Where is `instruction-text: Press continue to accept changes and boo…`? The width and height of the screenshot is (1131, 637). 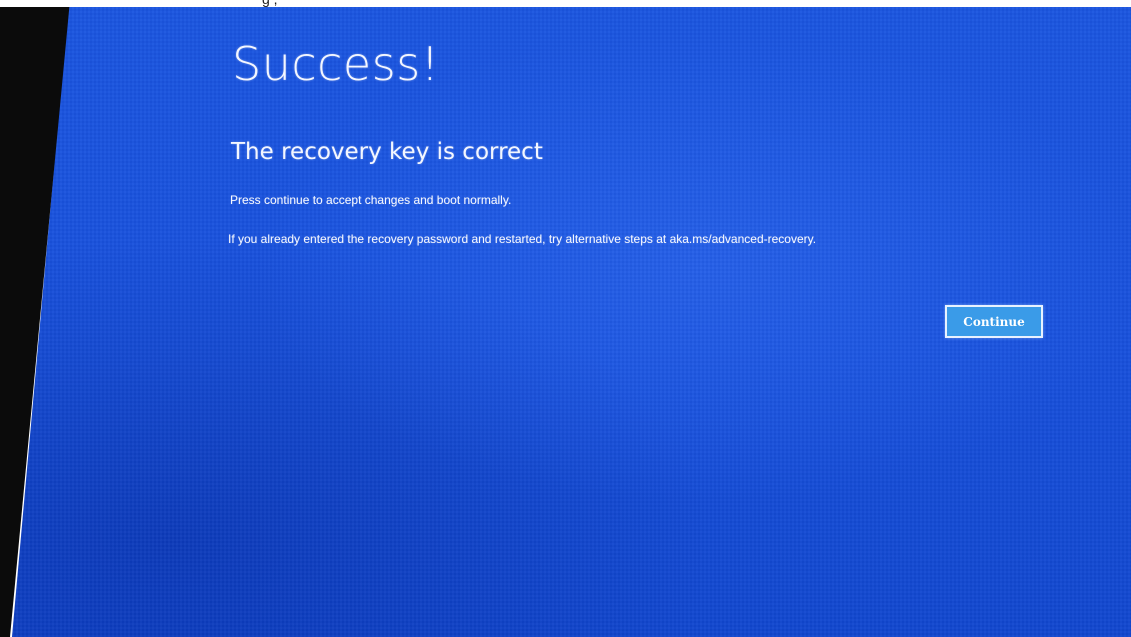
instruction-text: Press continue to accept changes and boo… is located at coordinates (371, 200).